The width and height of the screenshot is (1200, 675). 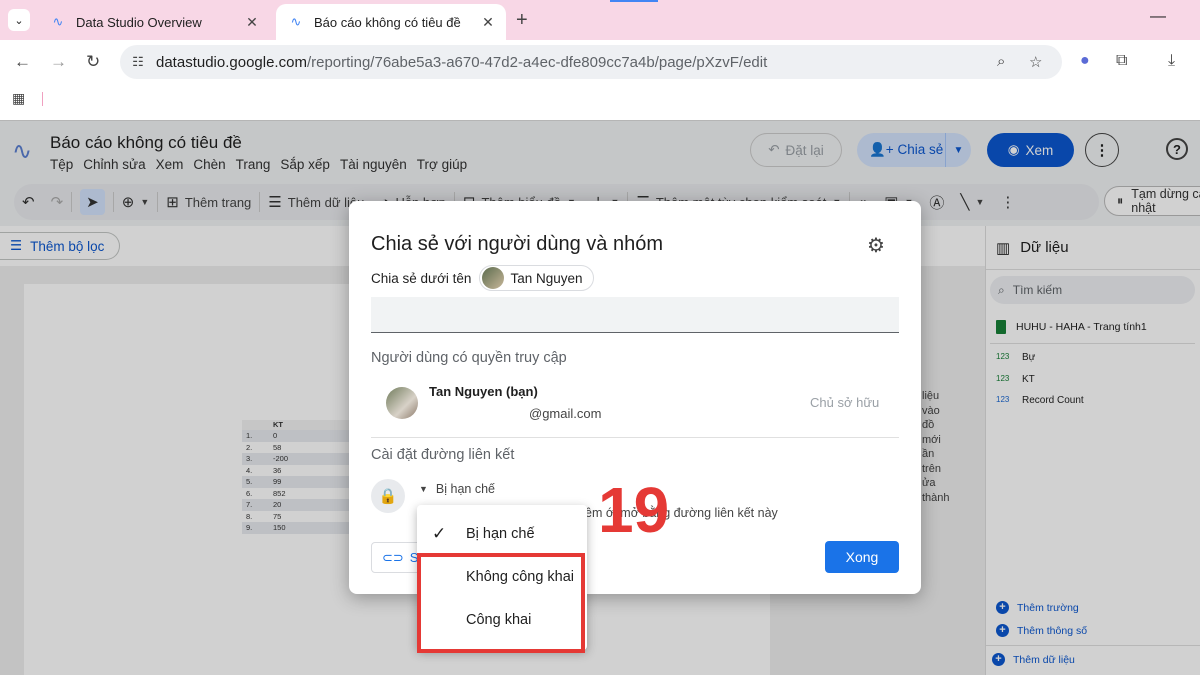 I want to click on link-access-select: ▼ Bị hạn chế, so click(x=457, y=489).